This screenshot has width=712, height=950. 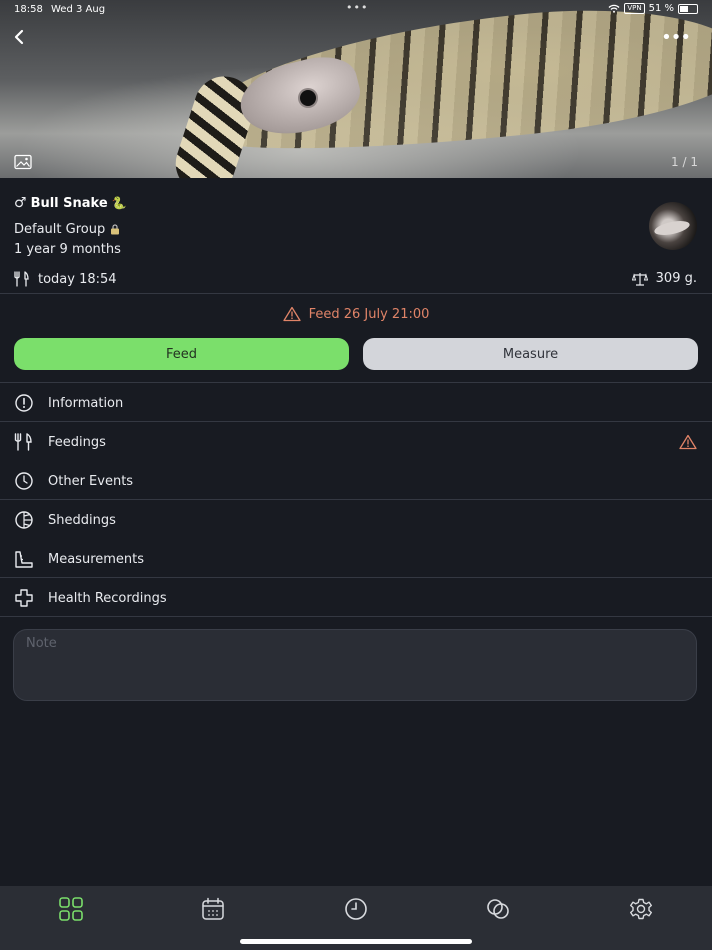 I want to click on measure-button: Measure, so click(x=530, y=354).